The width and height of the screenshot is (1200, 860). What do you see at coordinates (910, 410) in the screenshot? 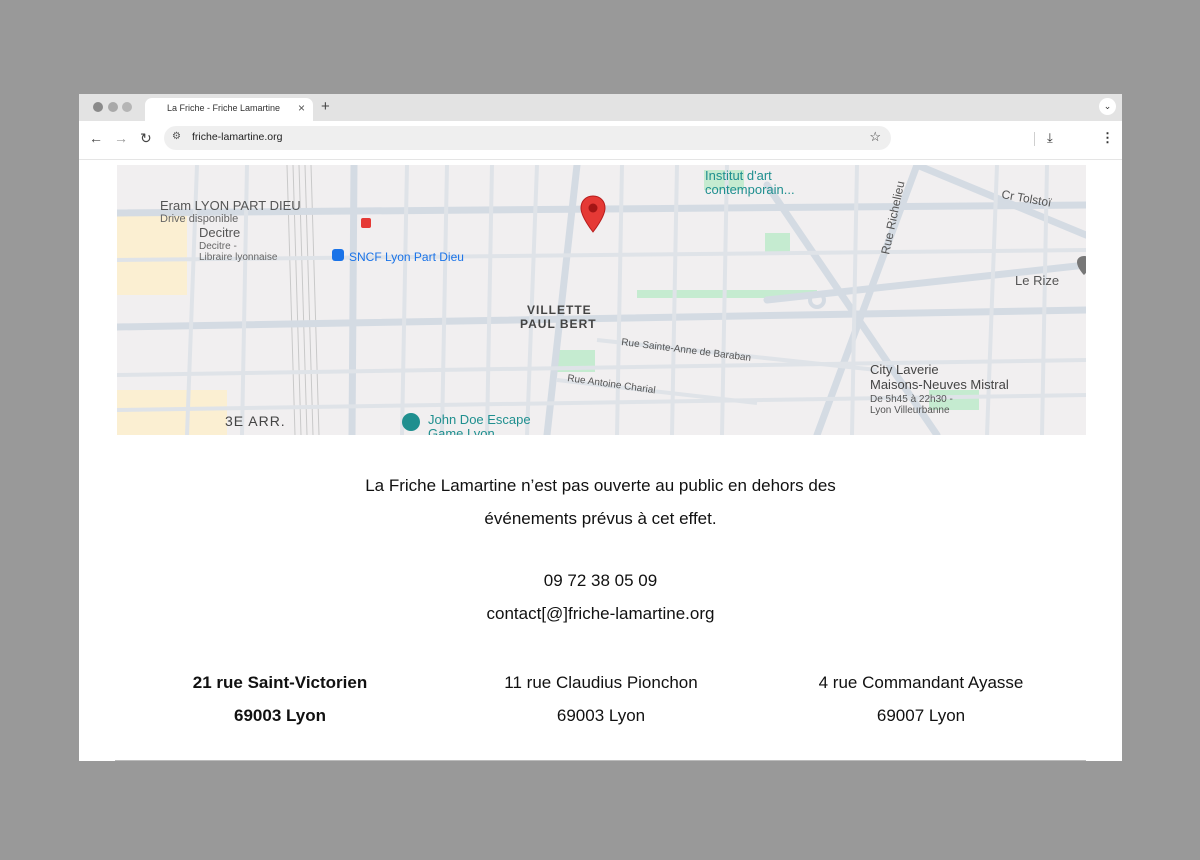
I see `map-label-laverie-4: Lyon Villeurbanne` at bounding box center [910, 410].